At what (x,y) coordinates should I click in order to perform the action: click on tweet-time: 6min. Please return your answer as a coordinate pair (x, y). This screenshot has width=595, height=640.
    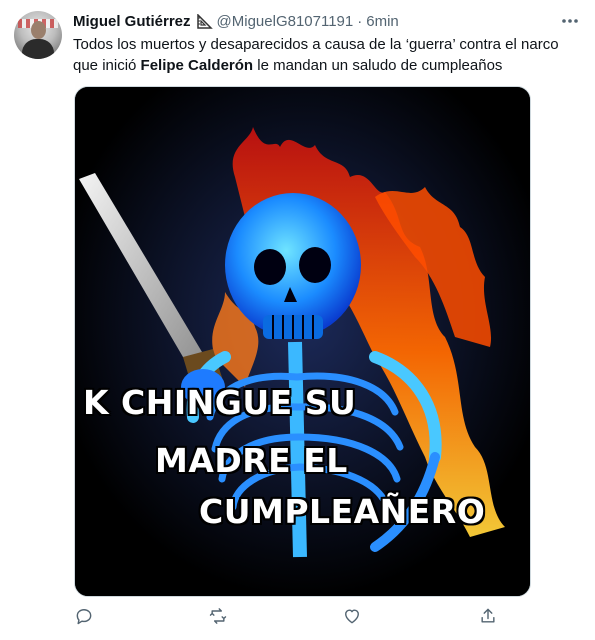
    Looking at the image, I should click on (382, 21).